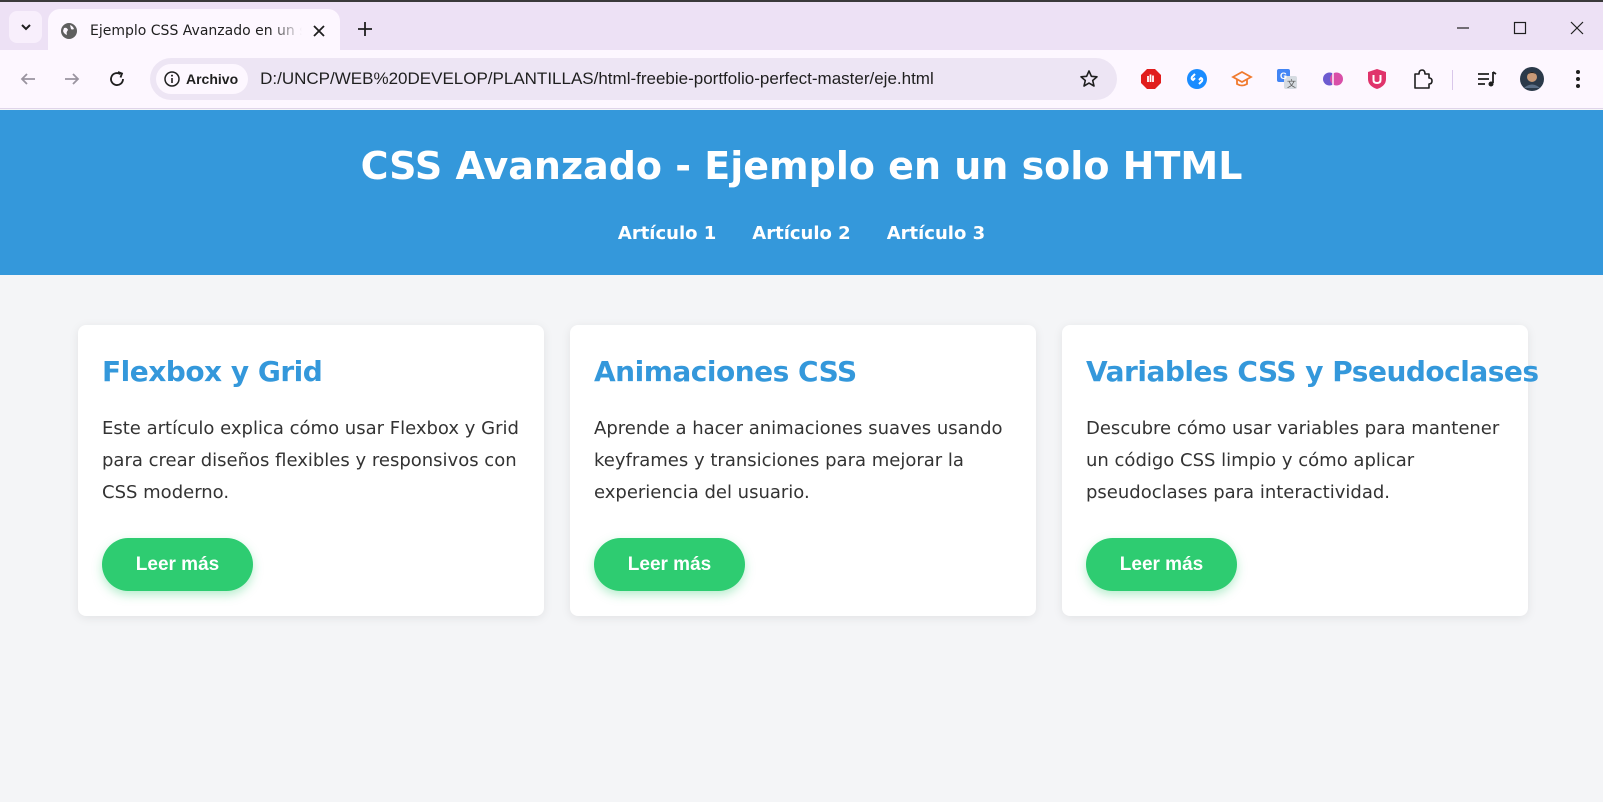 The width and height of the screenshot is (1603, 802). I want to click on maximize-button, so click(1520, 28).